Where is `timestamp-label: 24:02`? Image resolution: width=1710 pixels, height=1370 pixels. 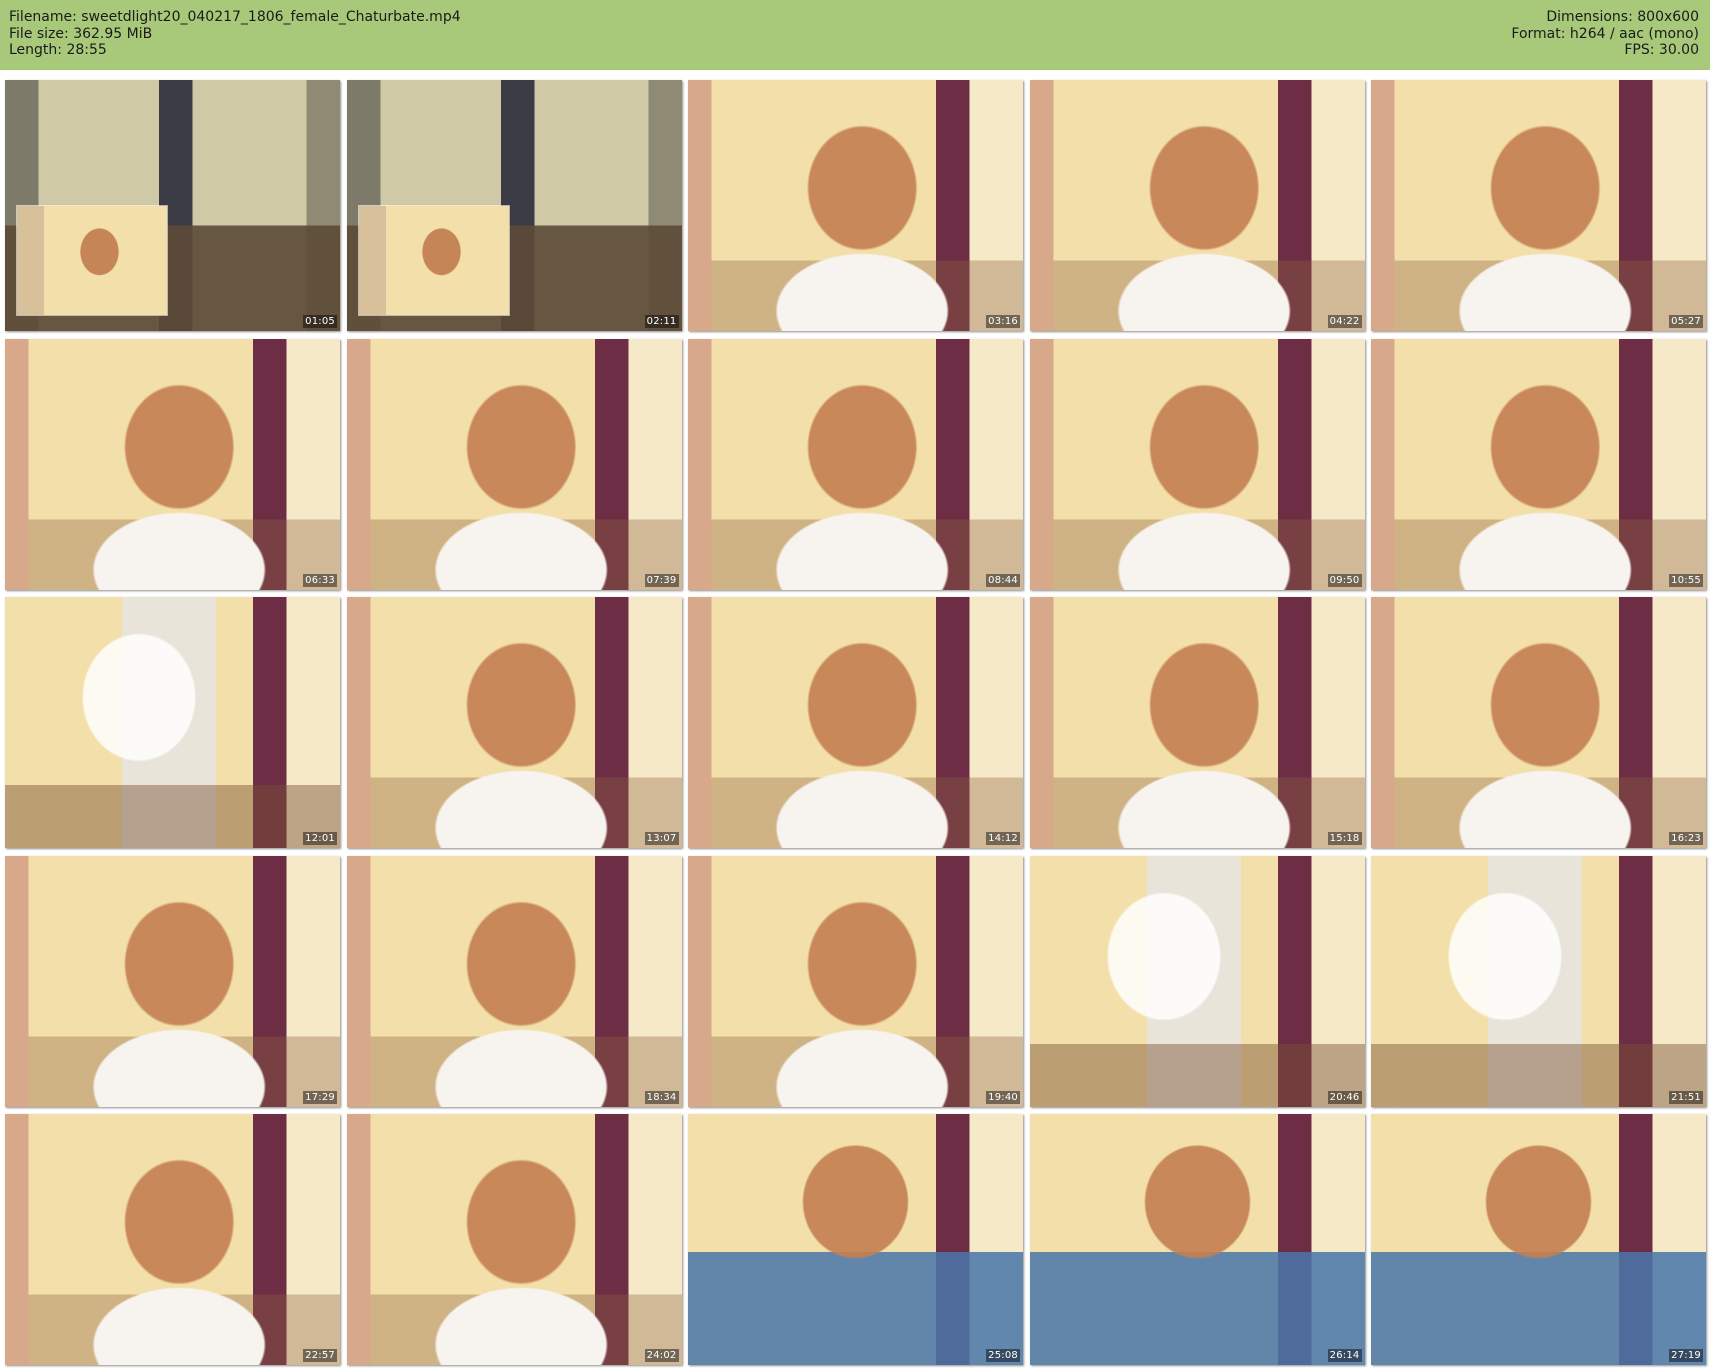
timestamp-label: 24:02 is located at coordinates (661, 1355).